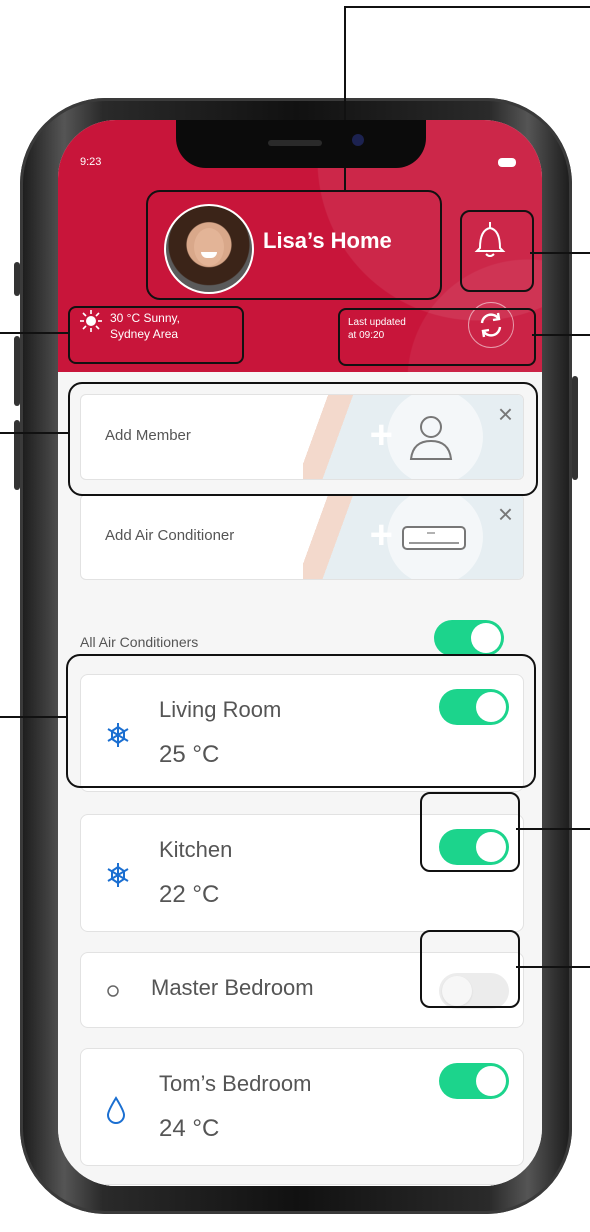 The height and width of the screenshot is (1232, 590). I want to click on add-ac-label: Add Air Conditioner, so click(170, 535).